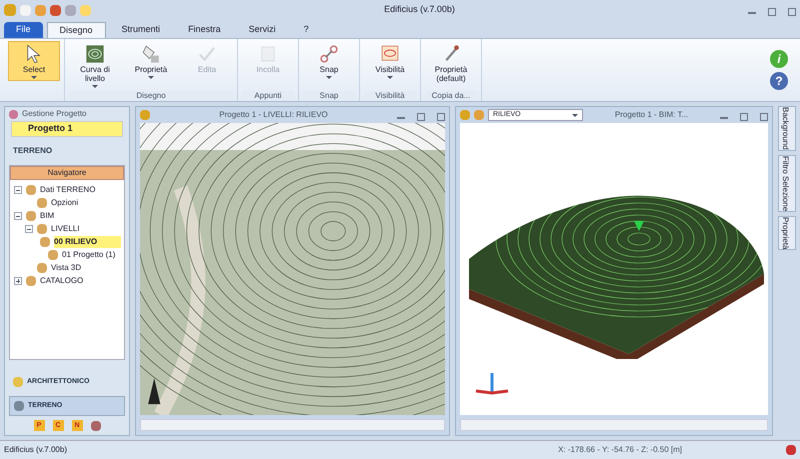 This screenshot has height=459, width=800. I want to click on tree-item: CATALOGO, so click(62, 281).